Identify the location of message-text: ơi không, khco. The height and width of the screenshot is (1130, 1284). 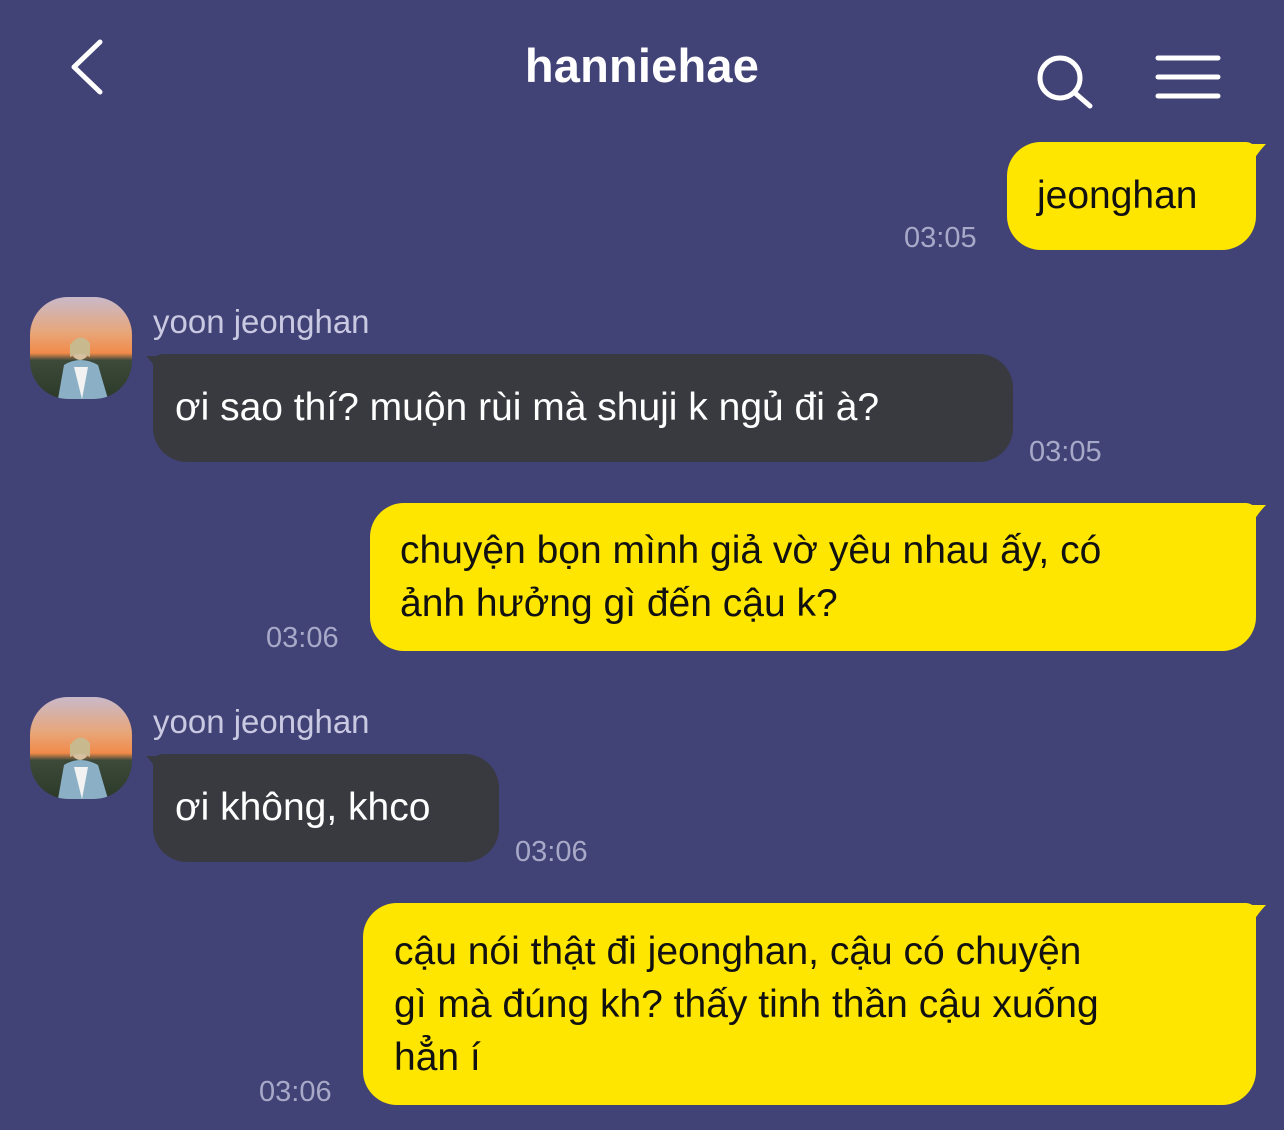
(303, 807).